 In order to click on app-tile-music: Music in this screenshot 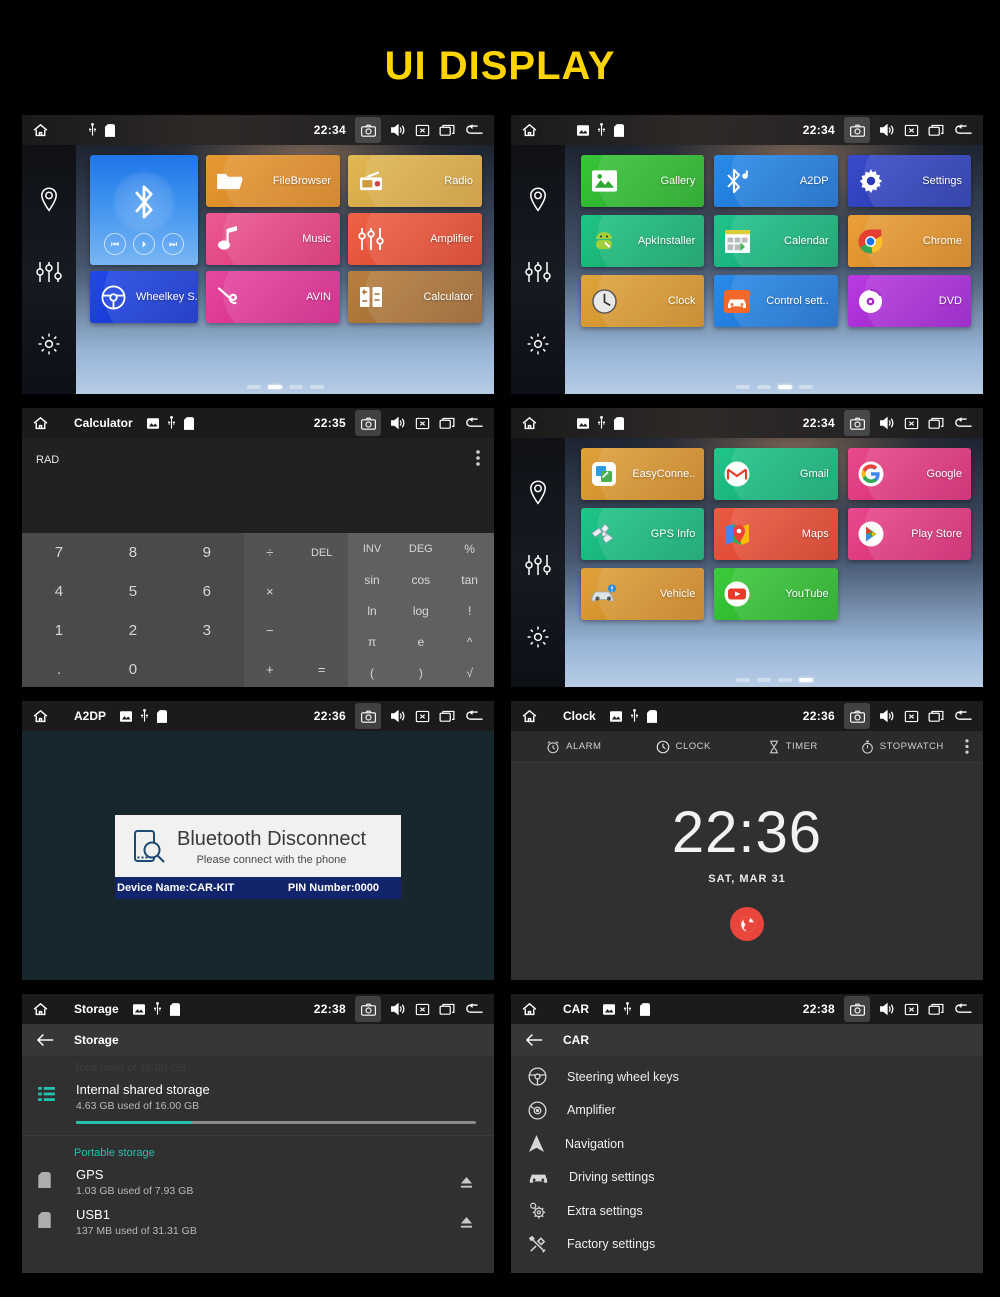, I will do `click(273, 239)`.